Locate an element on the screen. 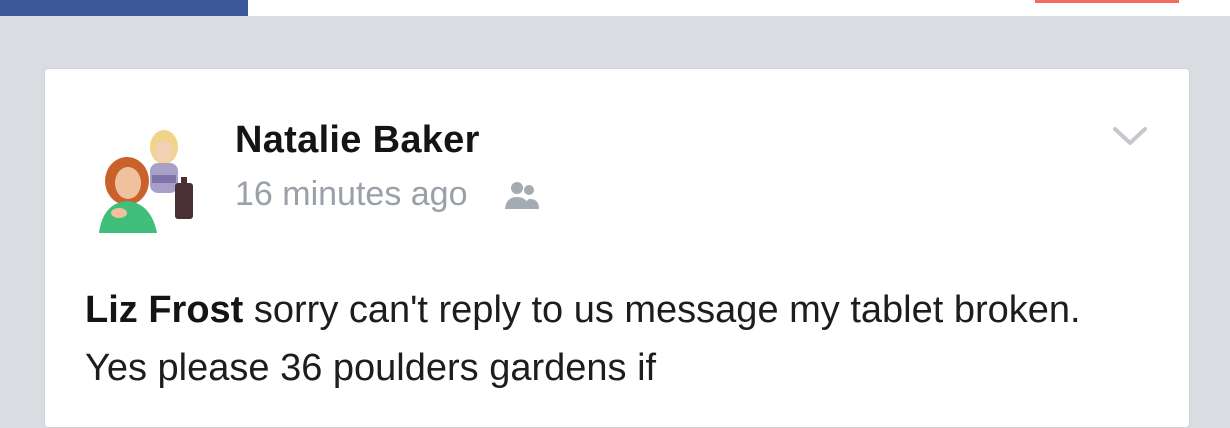 Image resolution: width=1230 pixels, height=428 pixels. avatar-image is located at coordinates (147, 175).